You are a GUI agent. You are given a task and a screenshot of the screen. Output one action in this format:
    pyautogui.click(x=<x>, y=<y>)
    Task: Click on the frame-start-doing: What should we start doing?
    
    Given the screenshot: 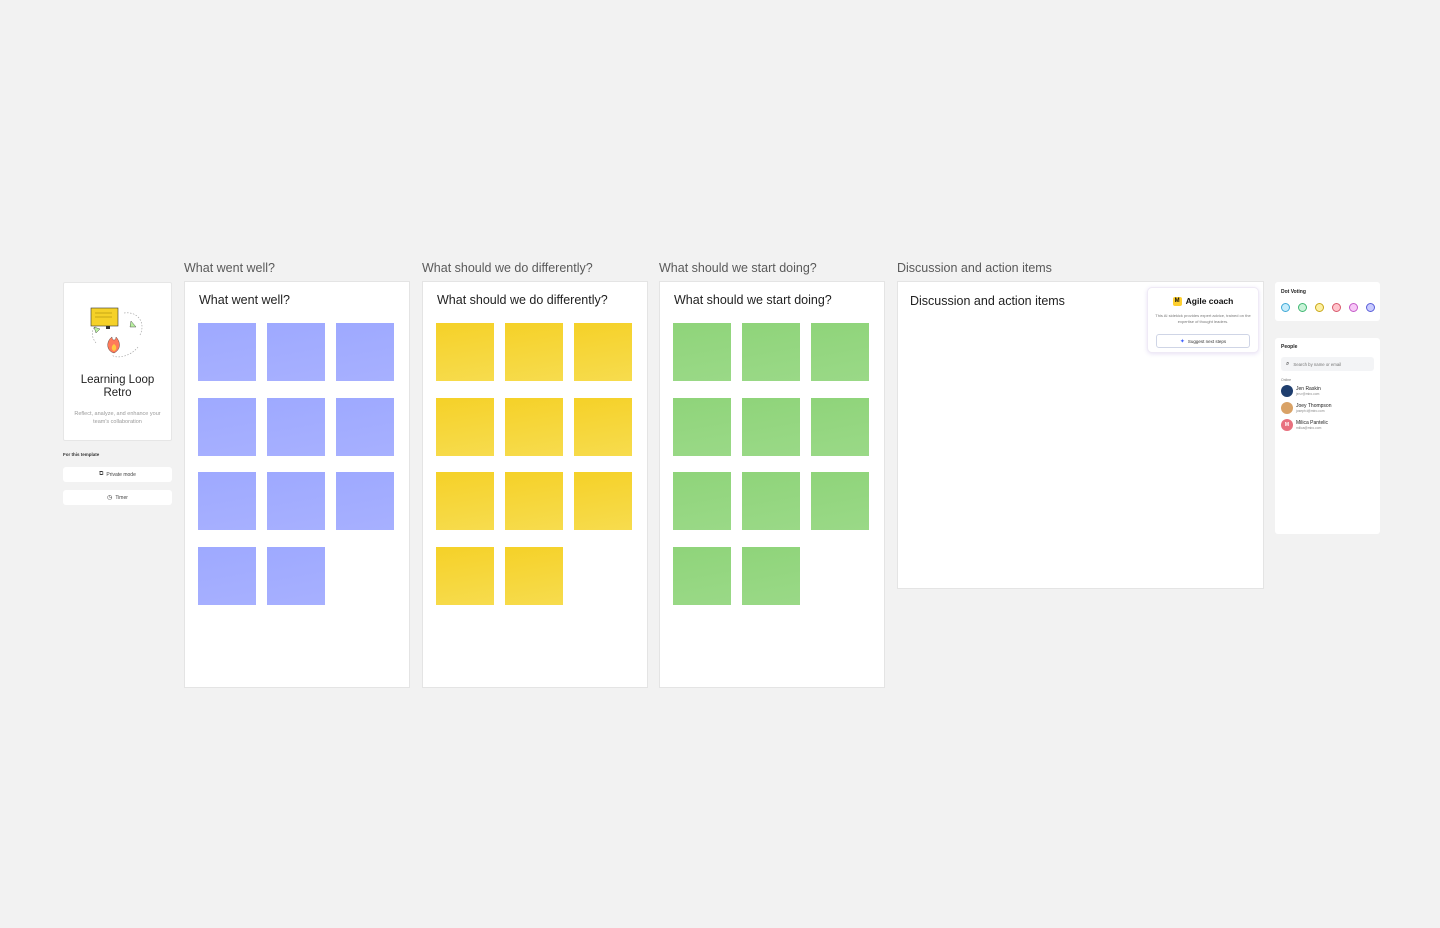 What is the action you would take?
    pyautogui.click(x=772, y=484)
    